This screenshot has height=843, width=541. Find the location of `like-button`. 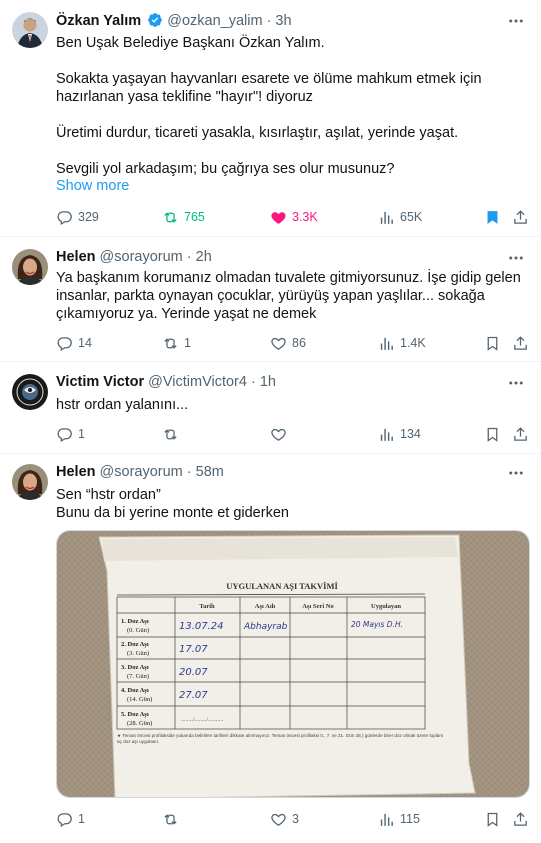

like-button is located at coordinates (281, 434).